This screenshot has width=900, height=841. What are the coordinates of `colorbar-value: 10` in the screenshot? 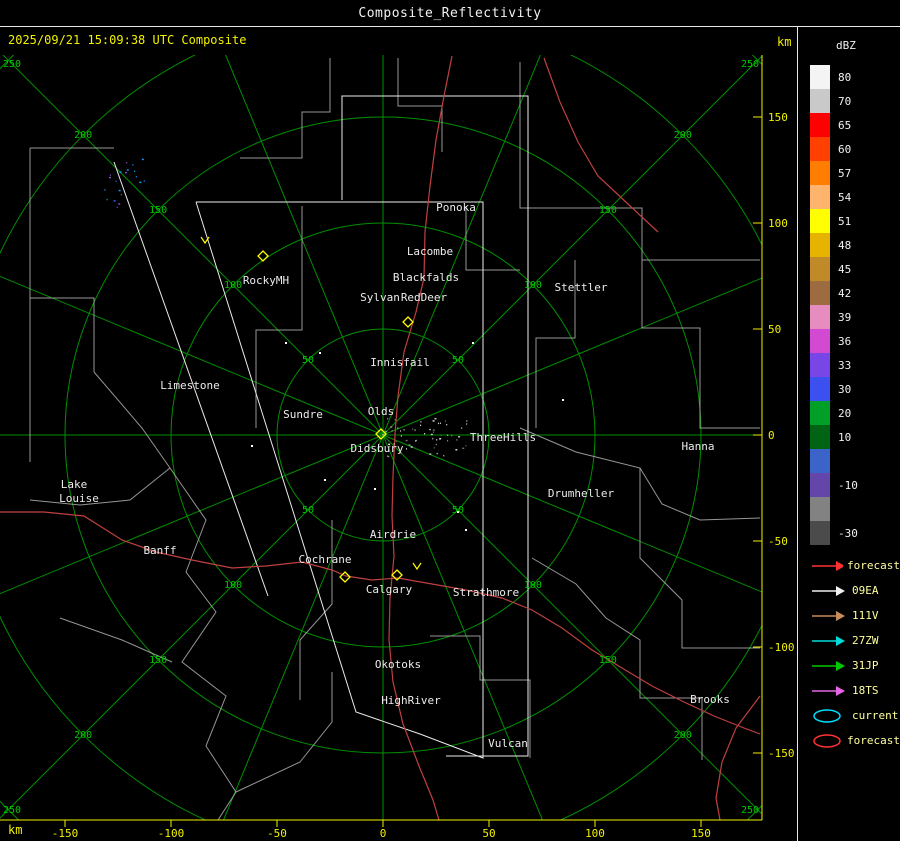 It's located at (845, 437).